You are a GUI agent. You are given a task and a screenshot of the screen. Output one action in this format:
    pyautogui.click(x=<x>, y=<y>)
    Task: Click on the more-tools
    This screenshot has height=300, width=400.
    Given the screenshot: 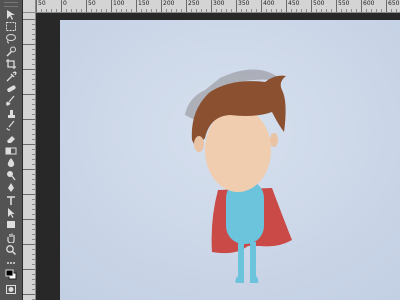 What is the action you would take?
    pyautogui.click(x=11, y=262)
    